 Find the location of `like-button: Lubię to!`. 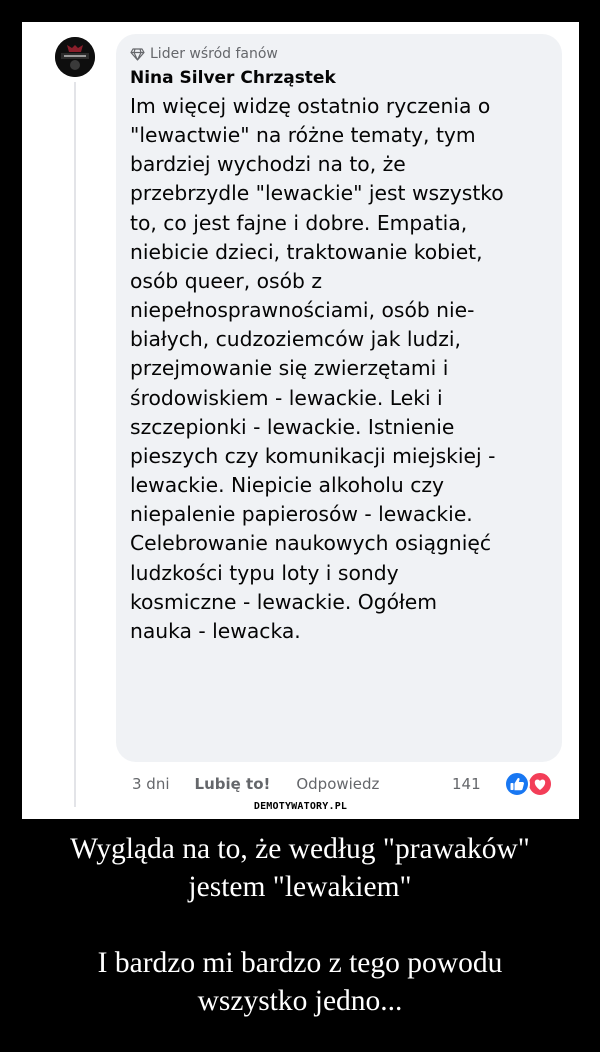

like-button: Lubię to! is located at coordinates (233, 784).